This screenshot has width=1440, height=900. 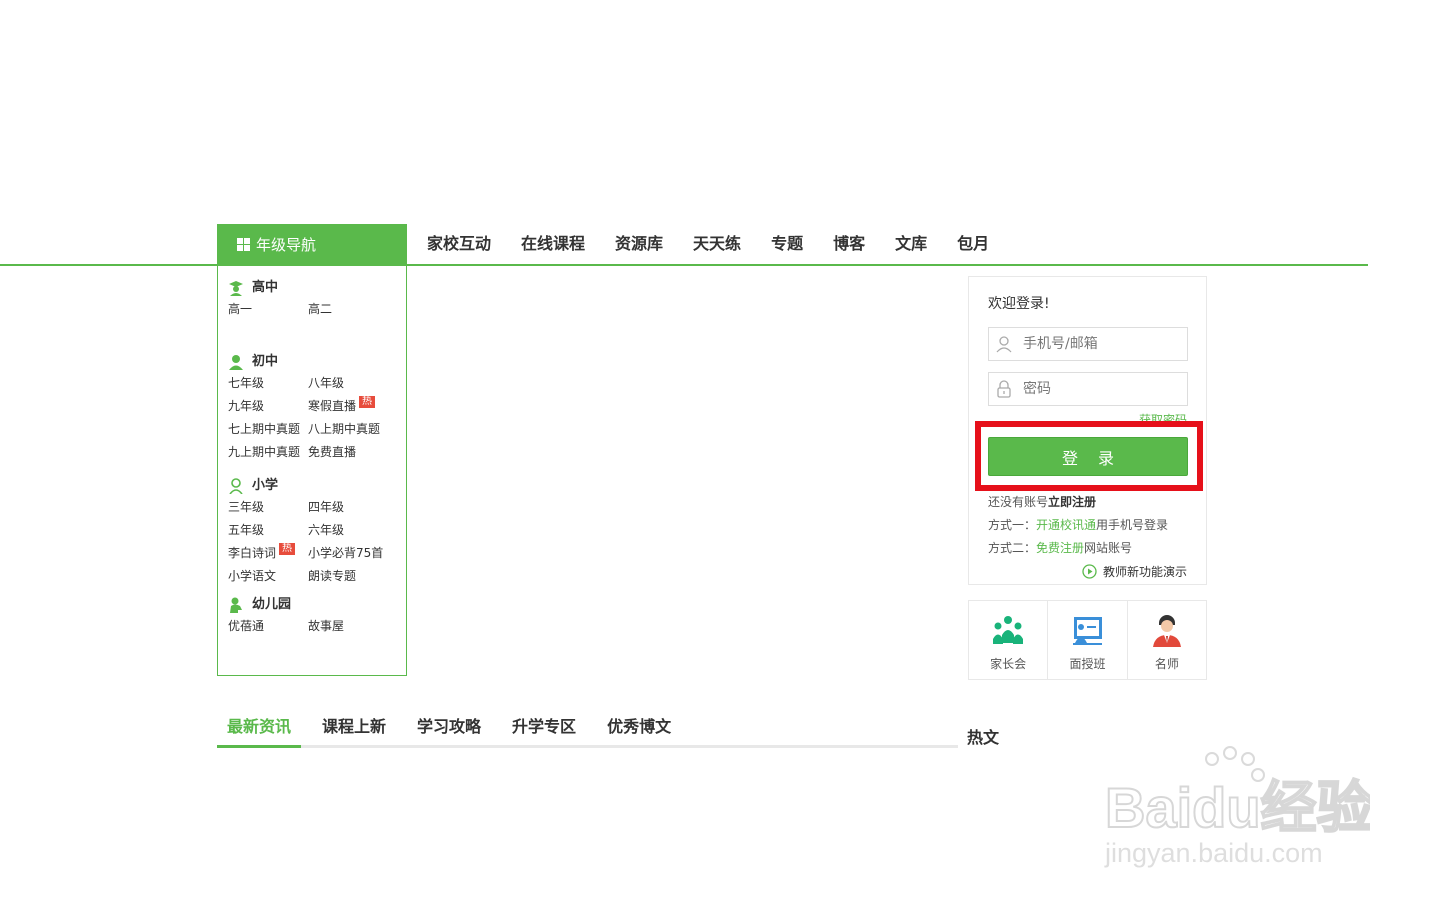 What do you see at coordinates (348, 553) in the screenshot?
I see `grade-link: 小学必背75首` at bounding box center [348, 553].